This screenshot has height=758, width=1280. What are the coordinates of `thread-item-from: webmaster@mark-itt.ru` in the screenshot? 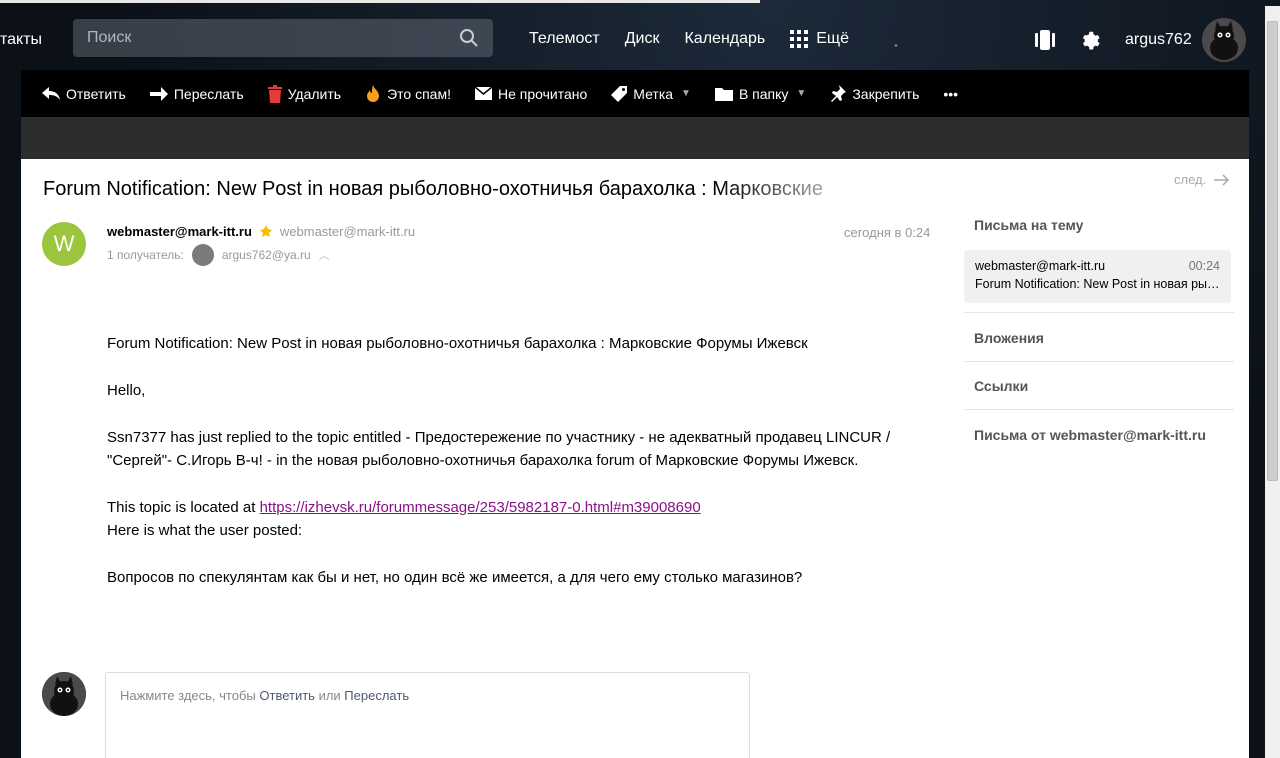 It's located at (1040, 266).